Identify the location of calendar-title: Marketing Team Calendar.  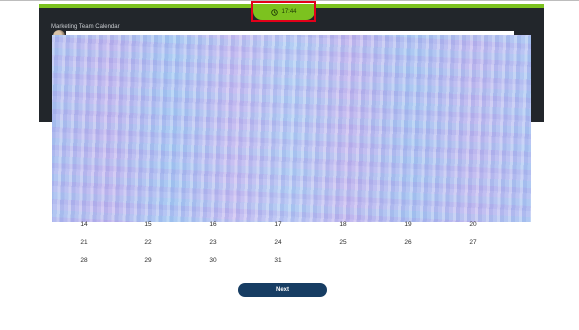
(85, 27).